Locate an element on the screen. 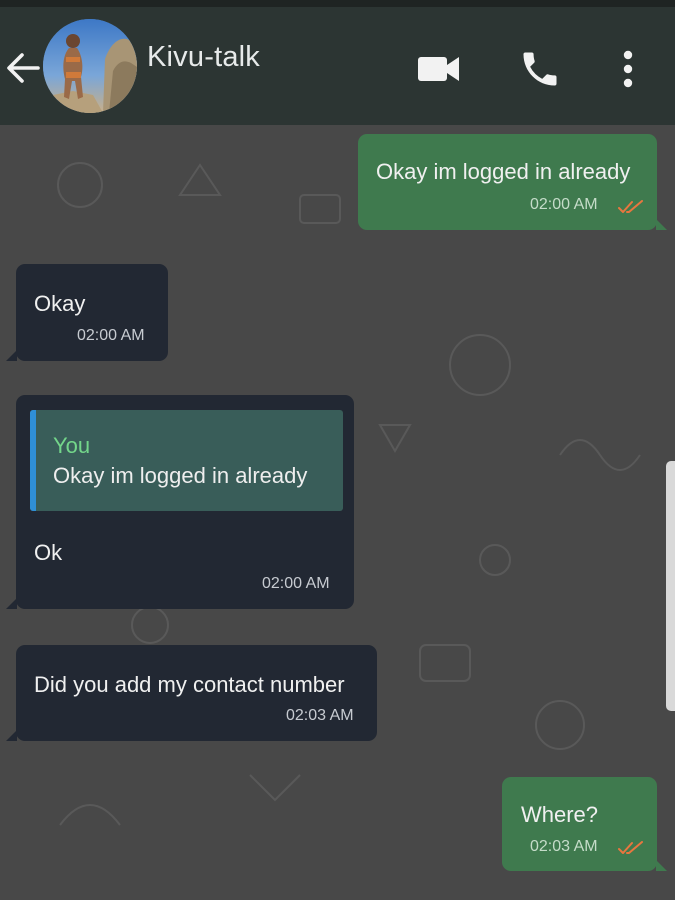 This screenshot has height=900, width=675. voice-call-button is located at coordinates (540, 69).